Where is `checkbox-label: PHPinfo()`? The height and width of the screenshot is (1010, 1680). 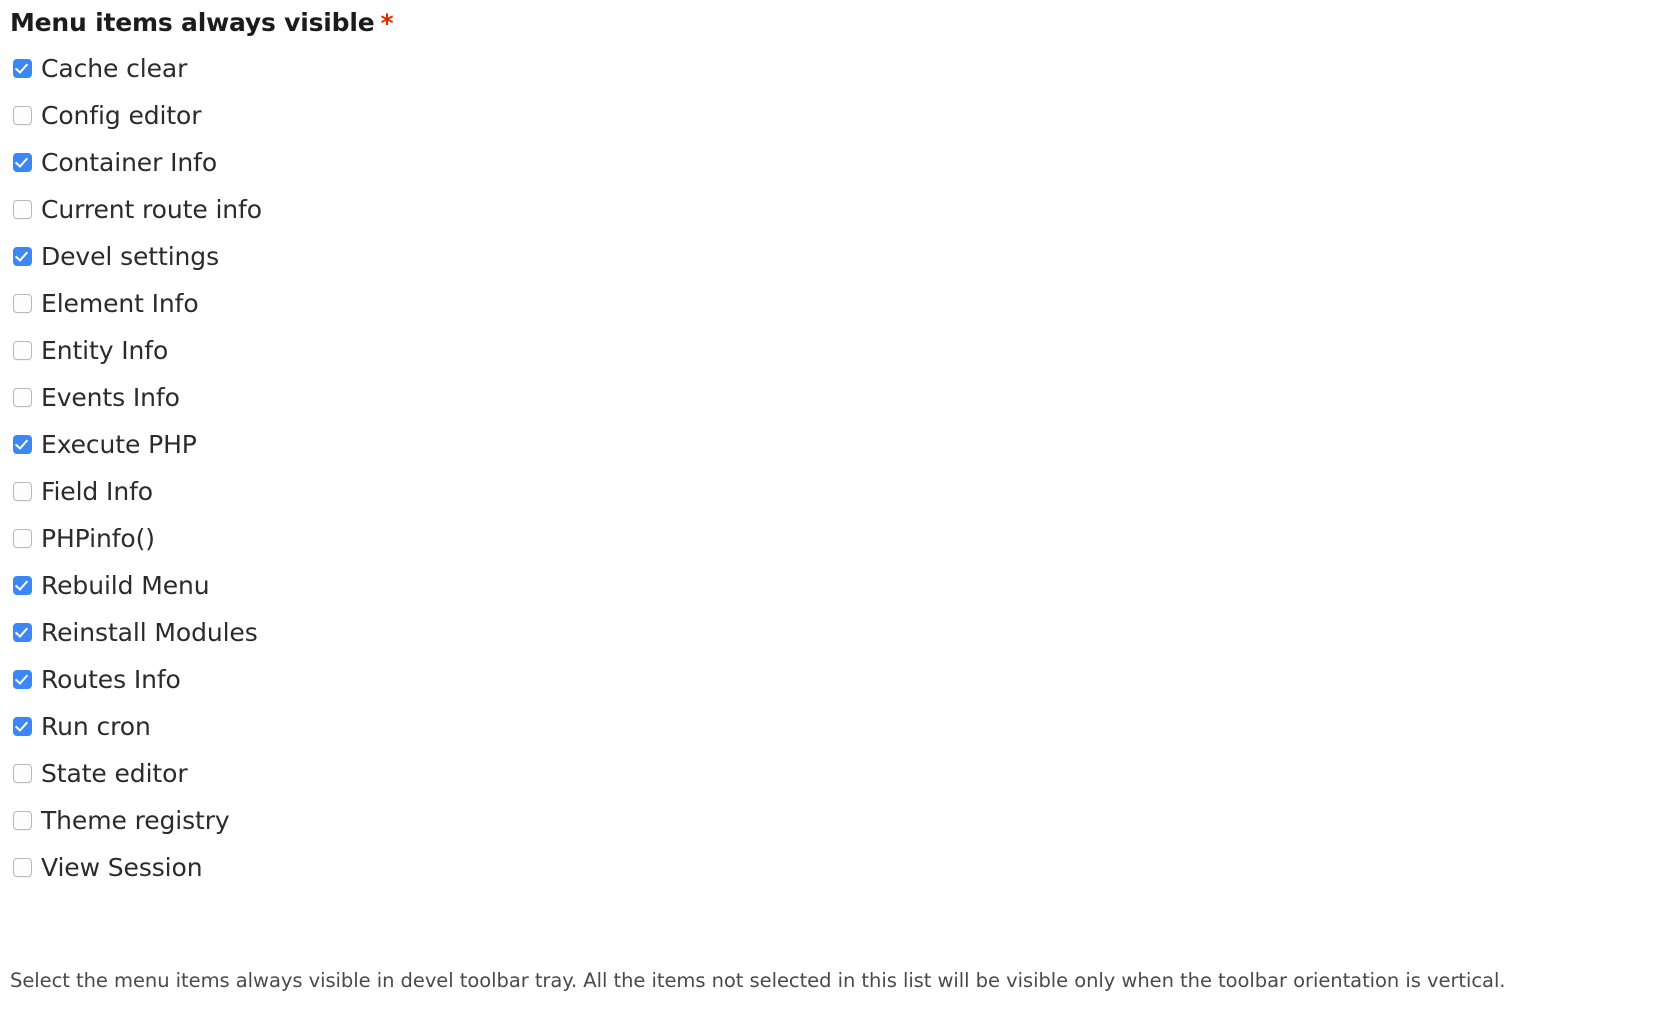
checkbox-label: PHPinfo() is located at coordinates (98, 539).